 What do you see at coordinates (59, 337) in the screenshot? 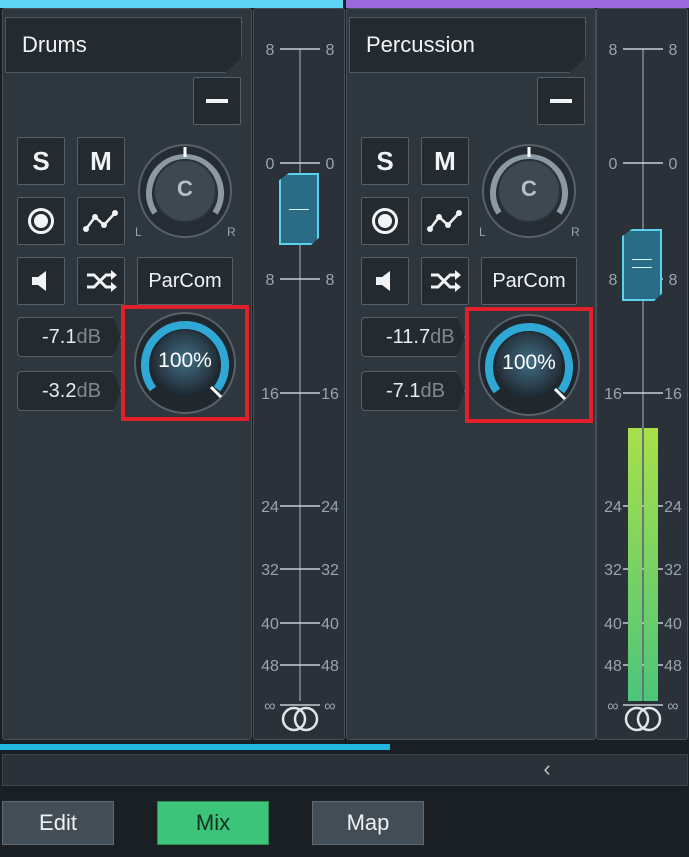
I see `volume-value: -7.1` at bounding box center [59, 337].